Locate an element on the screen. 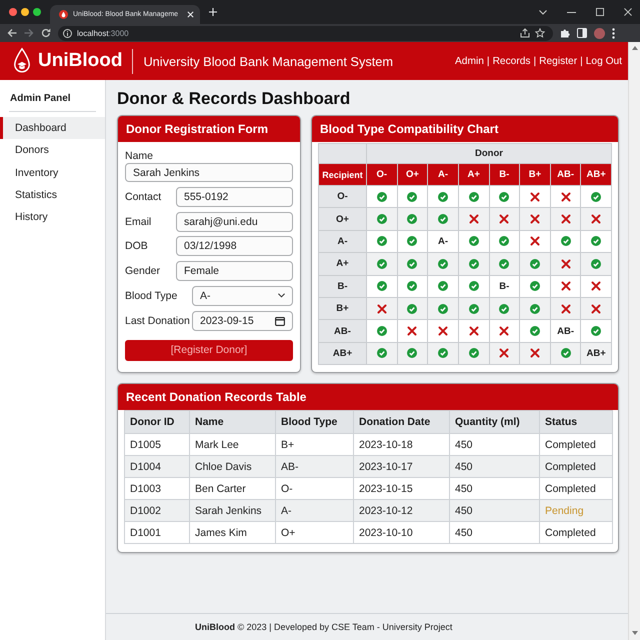  table-cell: 2023-10-17 is located at coordinates (402, 467).